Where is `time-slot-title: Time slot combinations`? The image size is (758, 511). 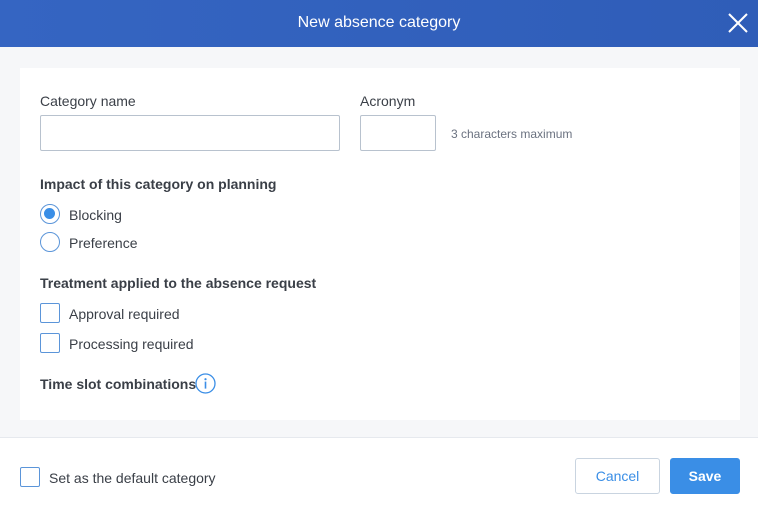 time-slot-title: Time slot combinations is located at coordinates (118, 384).